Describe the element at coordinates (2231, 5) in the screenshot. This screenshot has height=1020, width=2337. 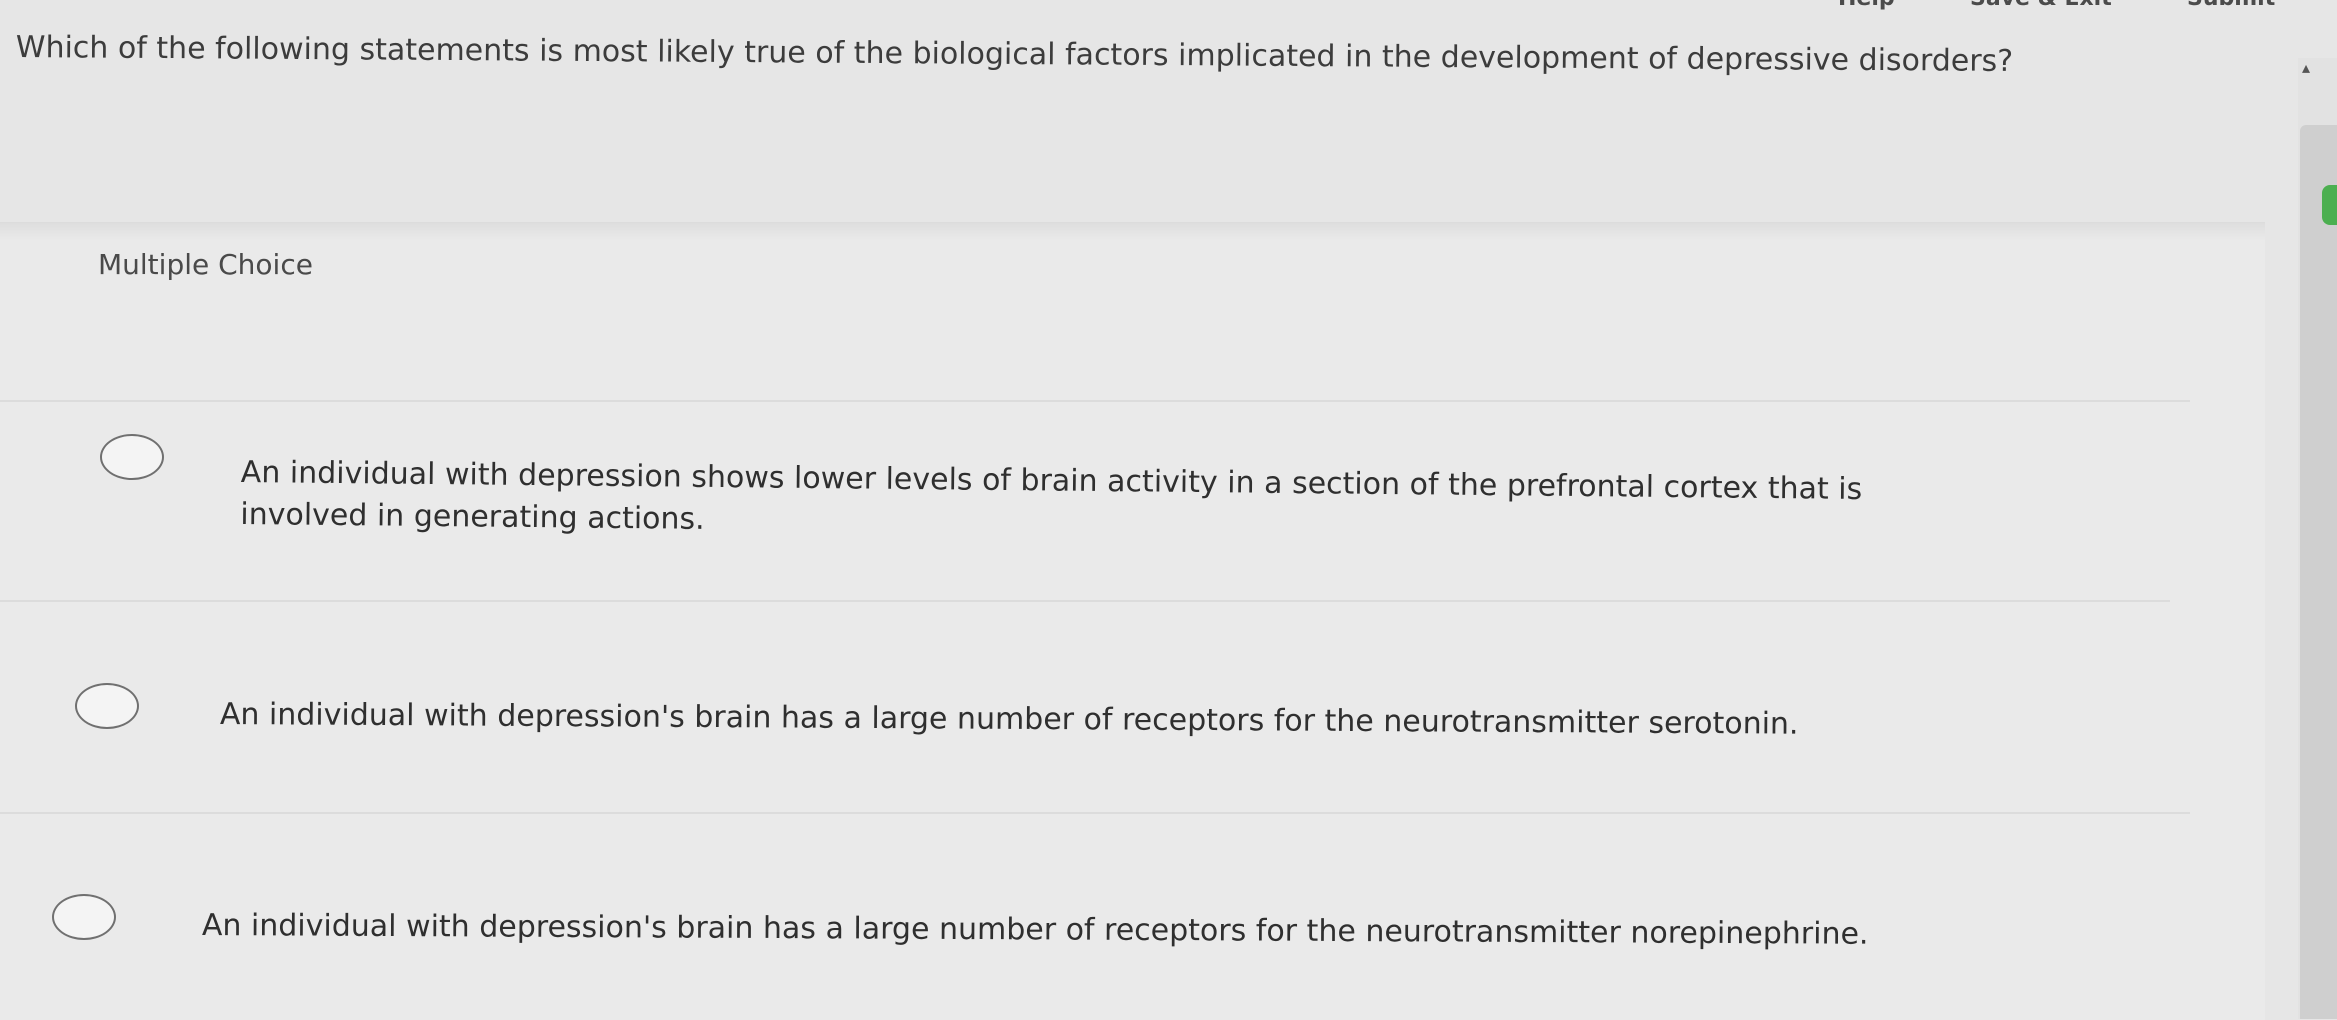
I see `submit-button: Submit` at that location.